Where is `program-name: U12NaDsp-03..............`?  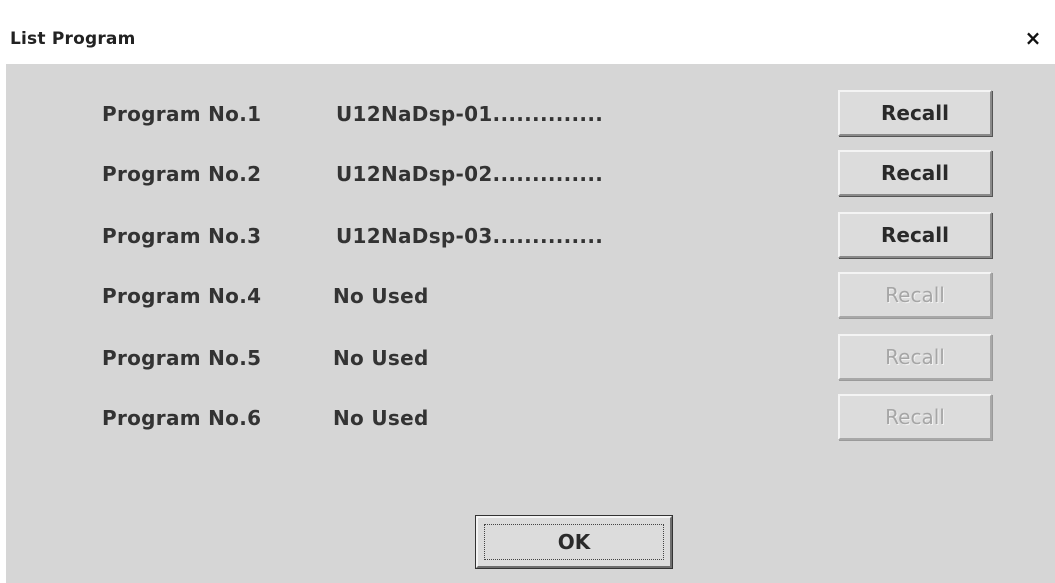
program-name: U12NaDsp-03.............. is located at coordinates (470, 236).